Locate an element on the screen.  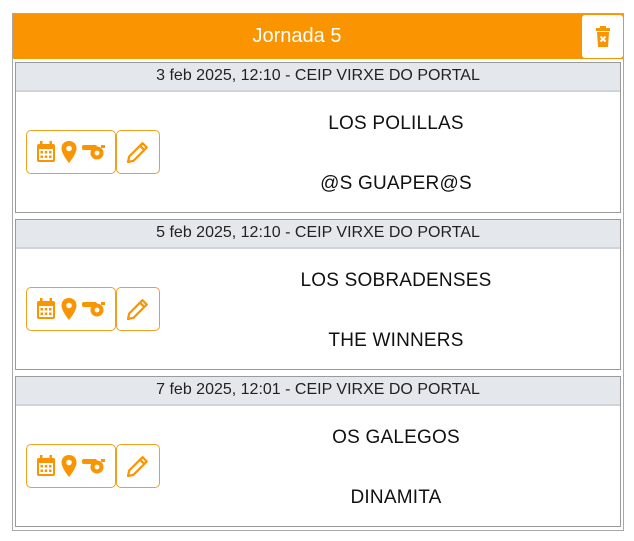
round-header: Jornada 5 is located at coordinates (318, 36).